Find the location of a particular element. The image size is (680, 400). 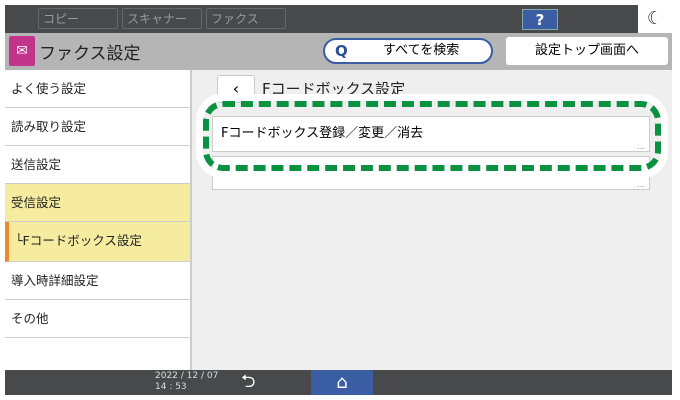

tab-fax: ファクス is located at coordinates (246, 18).